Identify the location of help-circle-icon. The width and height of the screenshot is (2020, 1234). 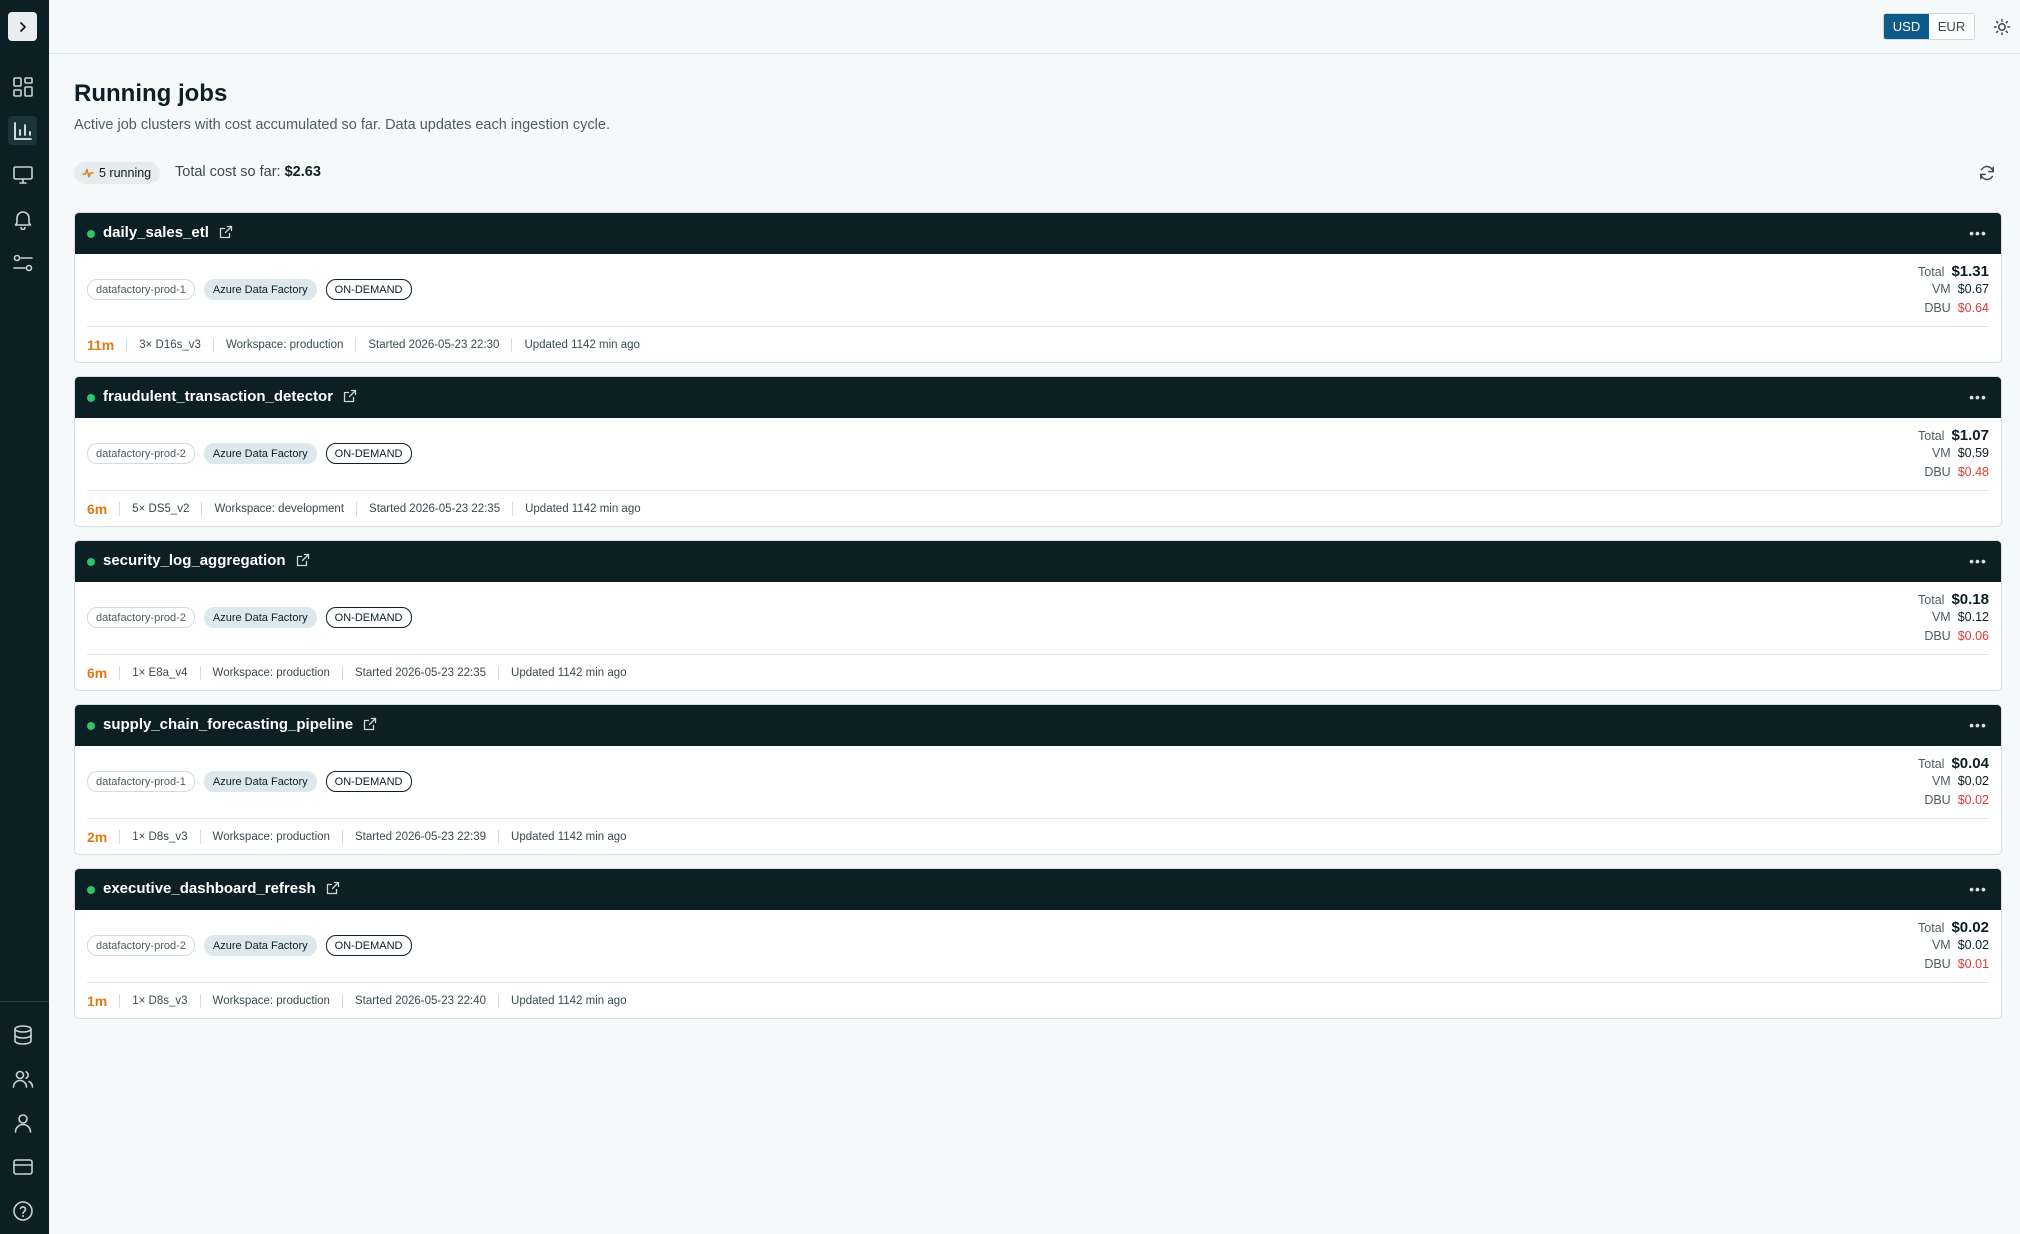
(22, 1210).